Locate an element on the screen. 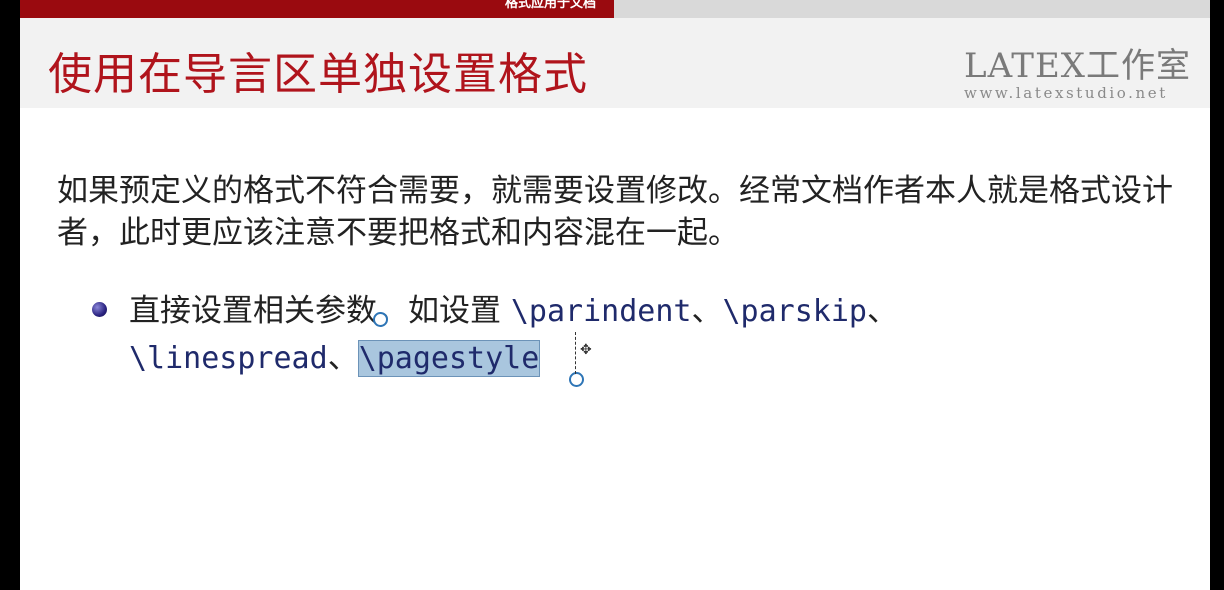  slide-title: 使用在导言区单独设置格式 is located at coordinates (318, 74).